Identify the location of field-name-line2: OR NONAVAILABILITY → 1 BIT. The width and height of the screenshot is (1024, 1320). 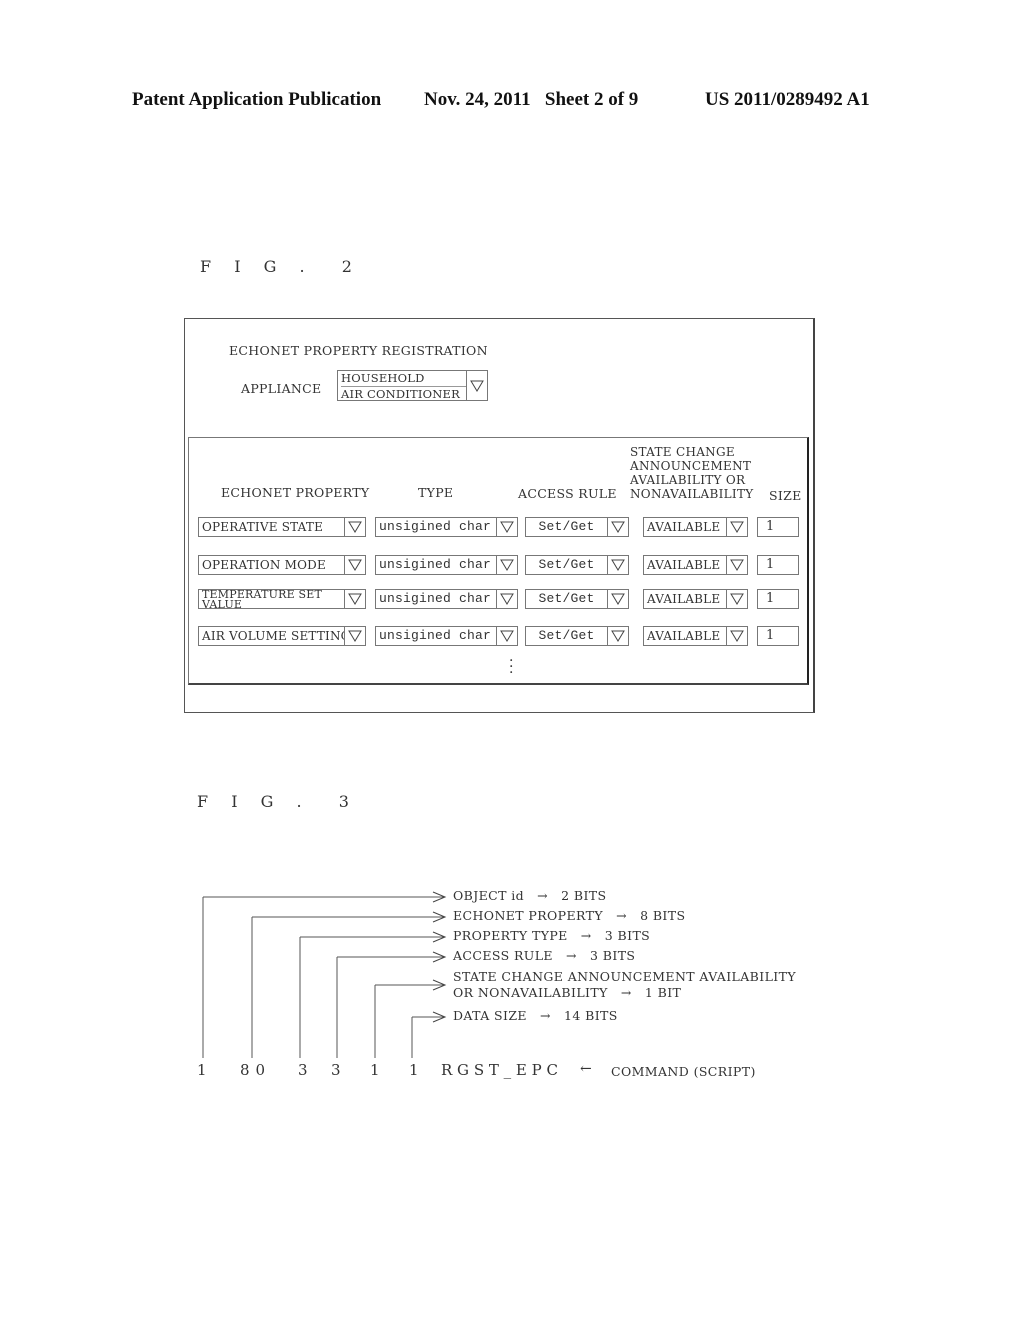
(567, 992).